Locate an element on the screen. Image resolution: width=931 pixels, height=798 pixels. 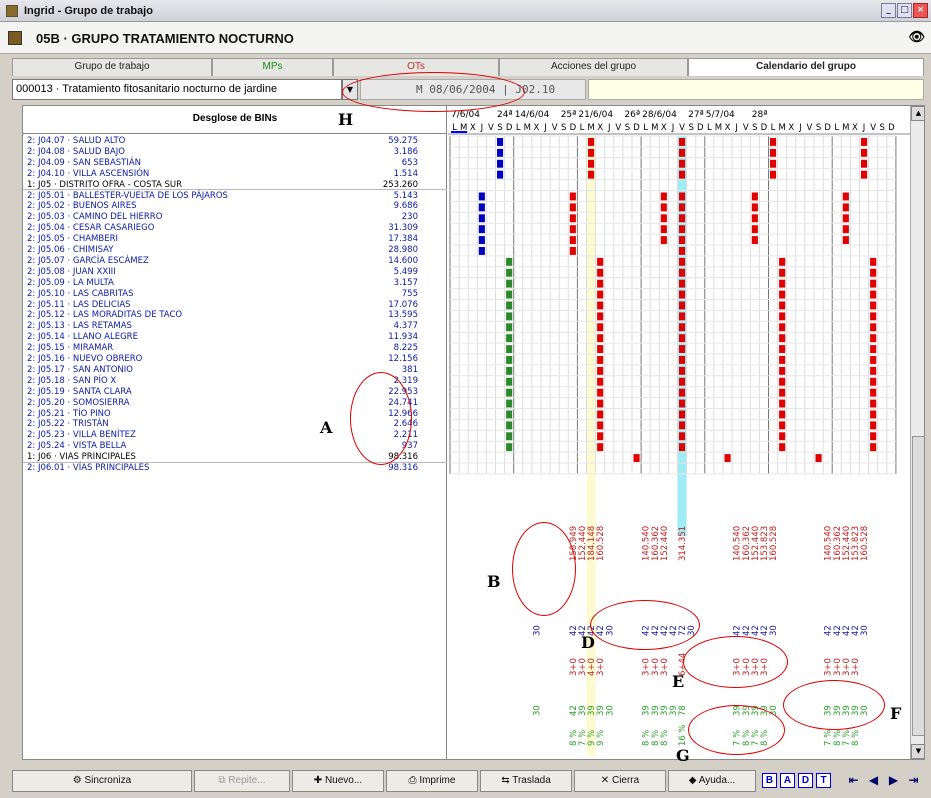
table-row: 2: J04.09 · SAN SEBASTIÁN 653 is located at coordinates (235, 163).